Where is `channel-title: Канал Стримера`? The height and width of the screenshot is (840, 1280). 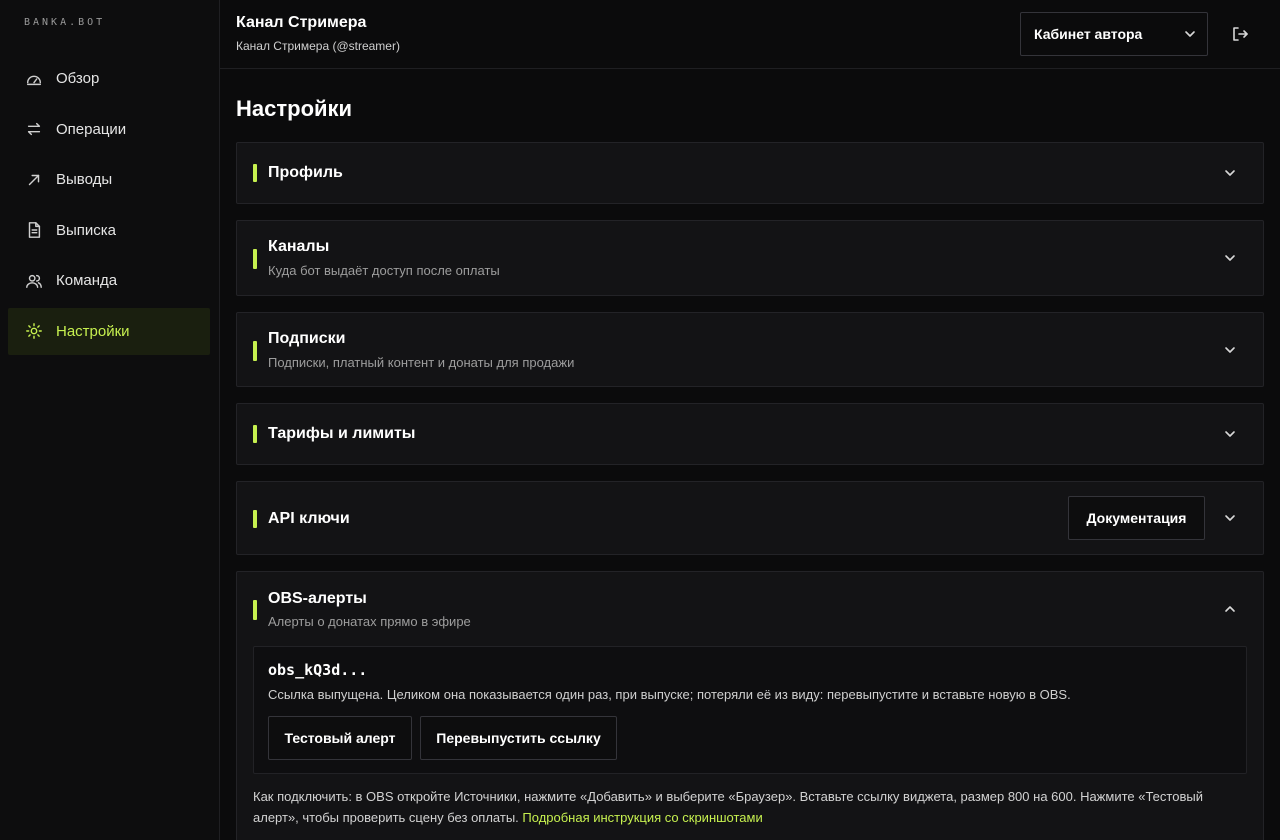 channel-title: Канал Стримера is located at coordinates (301, 22).